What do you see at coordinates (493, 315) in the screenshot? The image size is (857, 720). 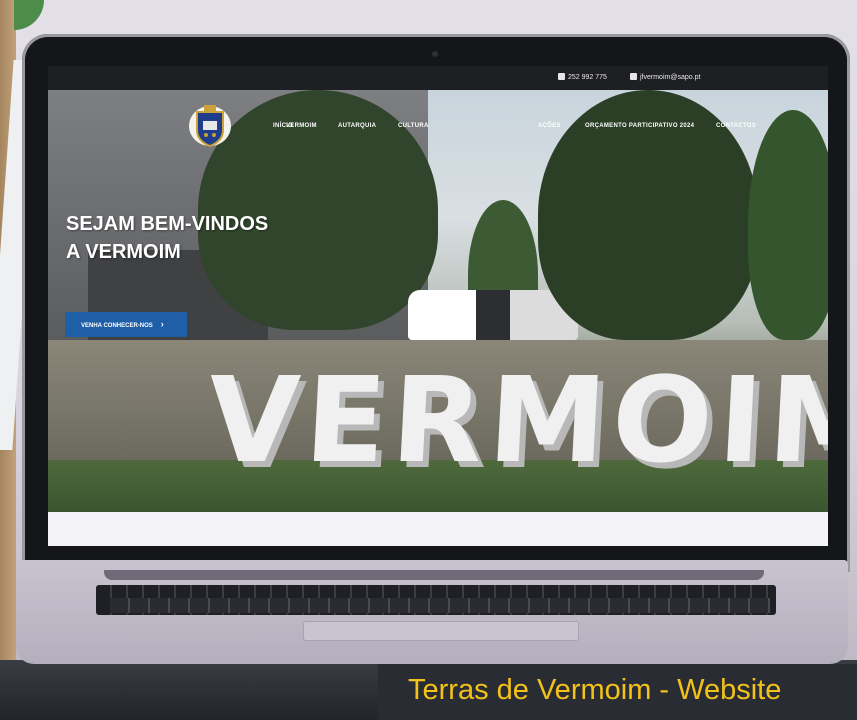 I see `parked-cars` at bounding box center [493, 315].